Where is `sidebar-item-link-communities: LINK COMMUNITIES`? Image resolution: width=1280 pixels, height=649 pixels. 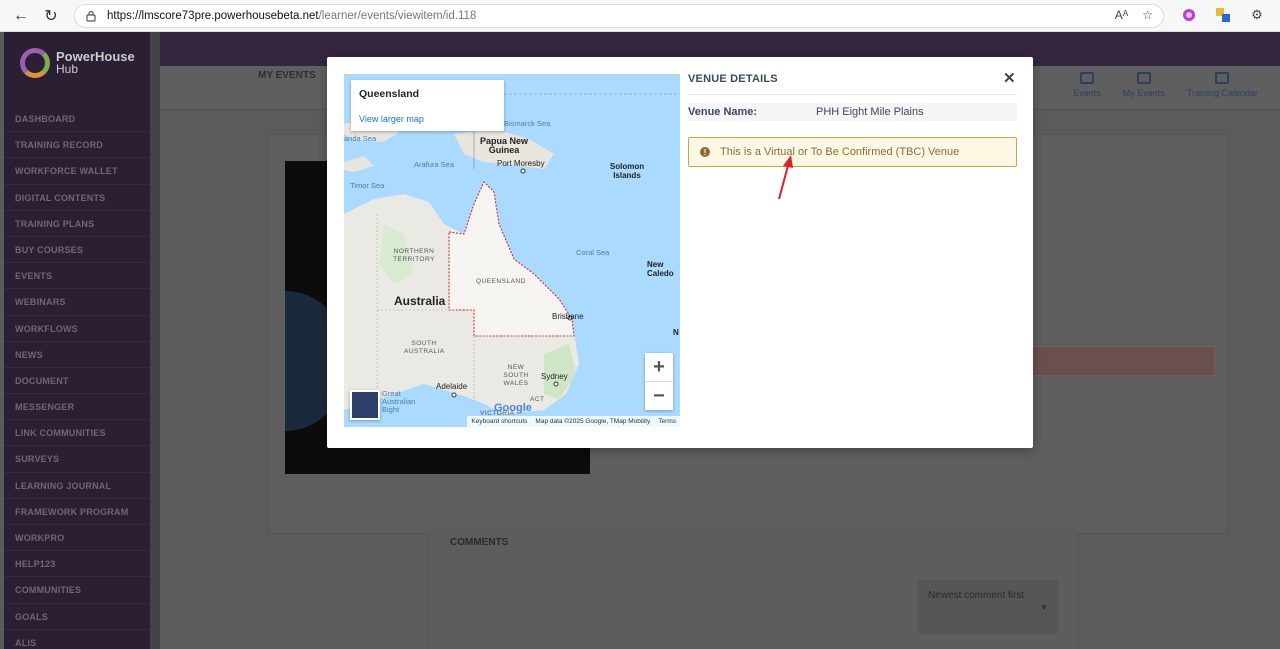 sidebar-item-link-communities: LINK COMMUNITIES is located at coordinates (77, 433).